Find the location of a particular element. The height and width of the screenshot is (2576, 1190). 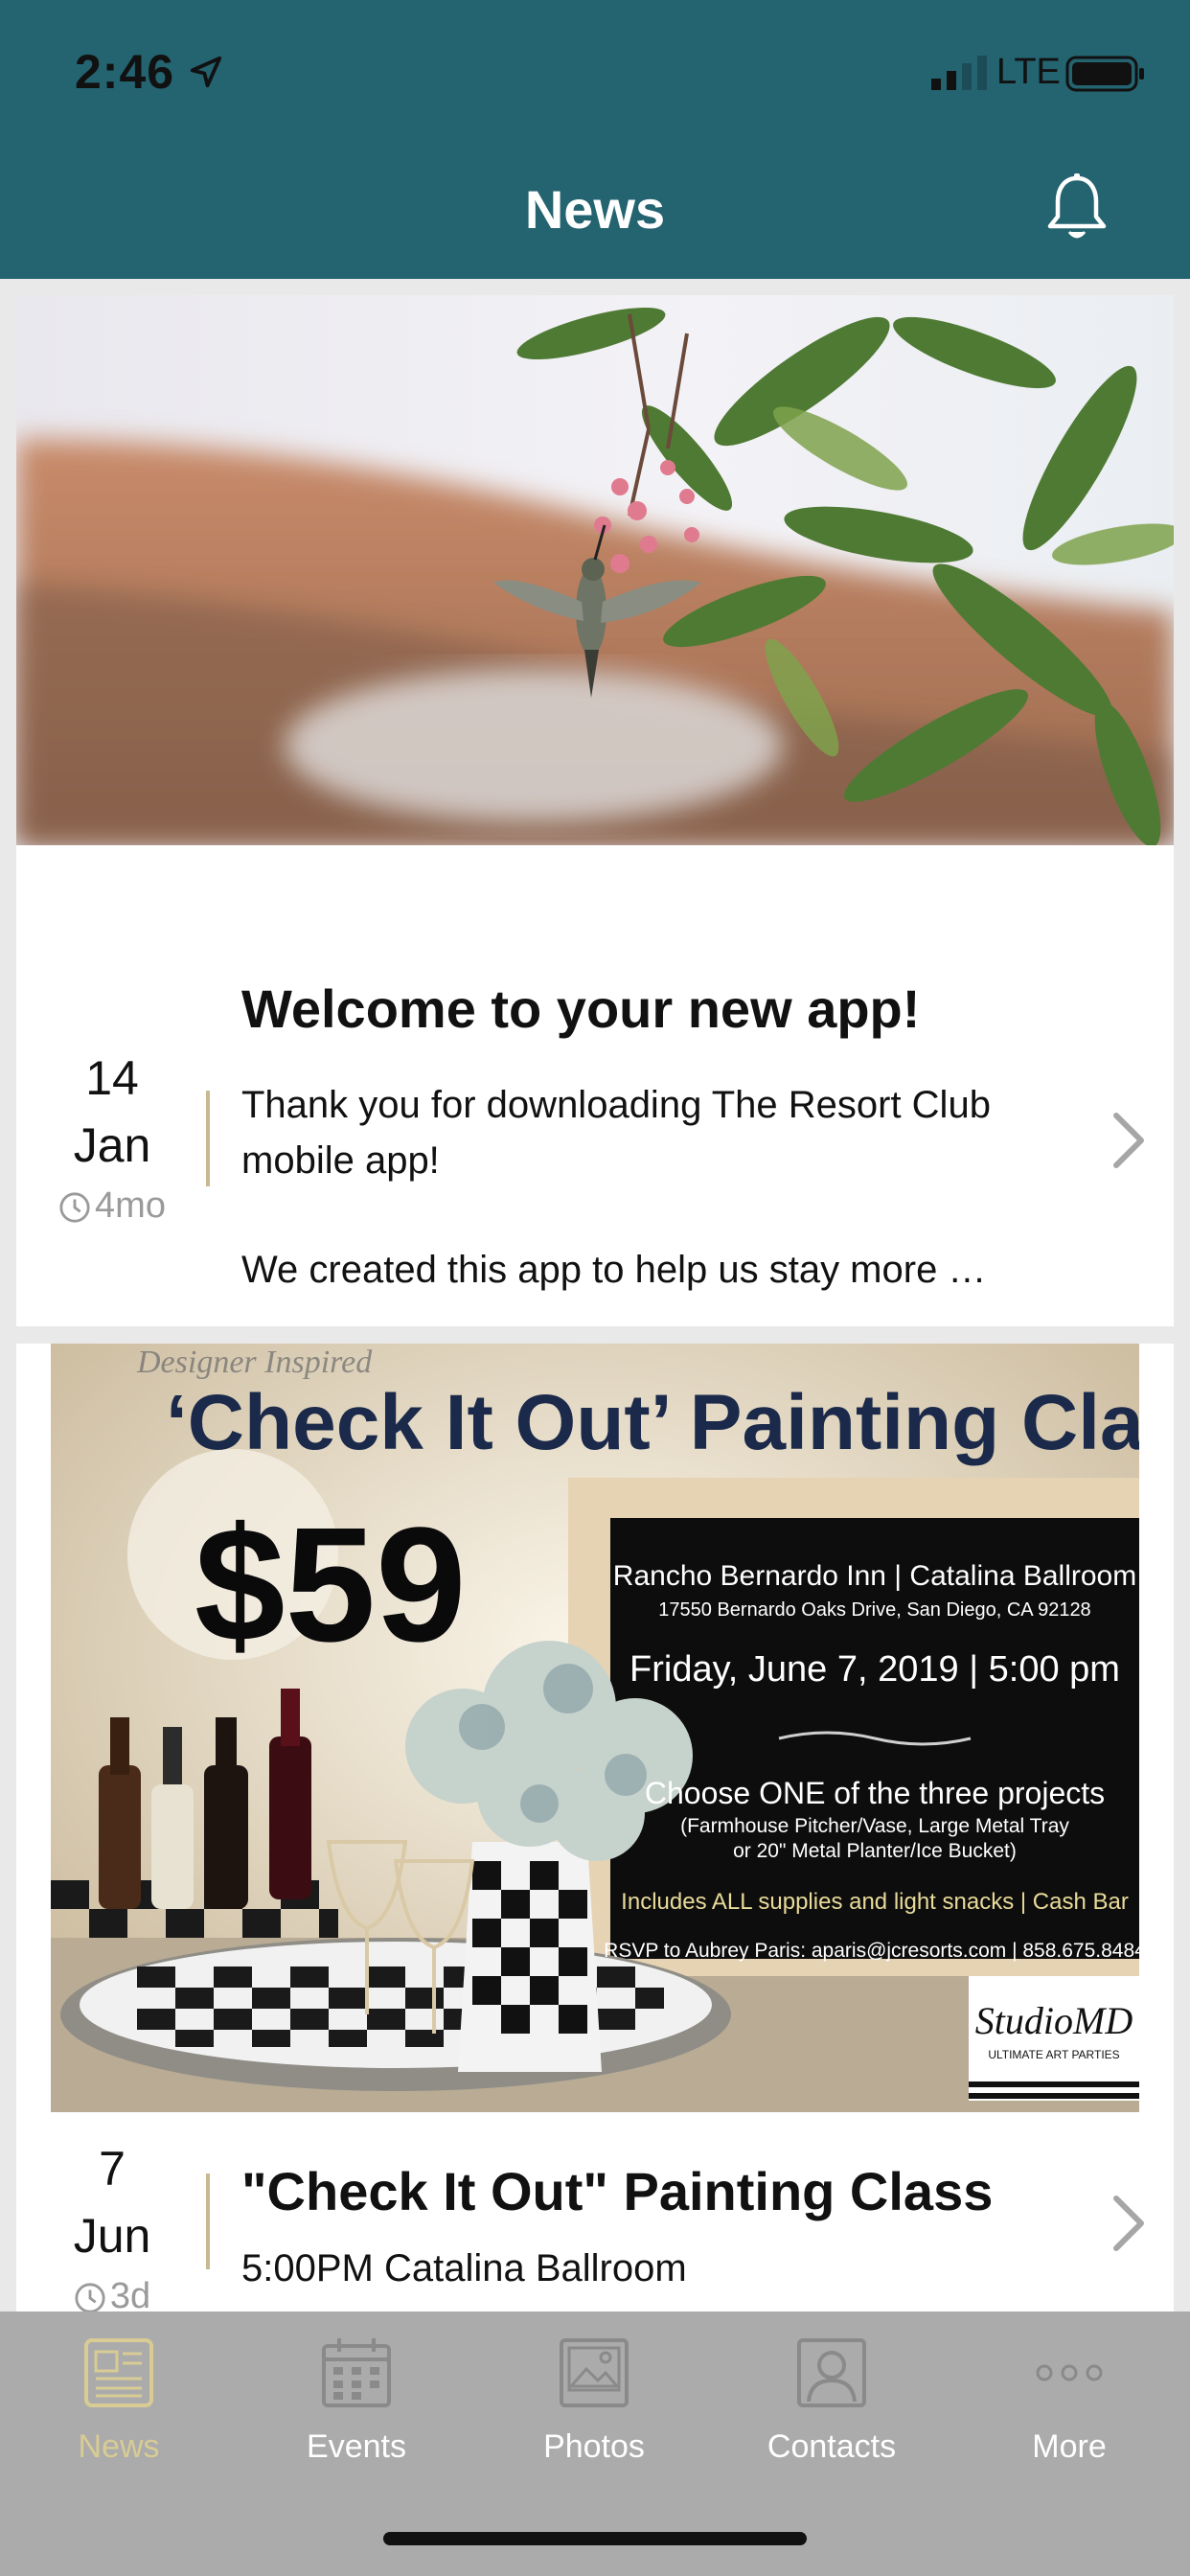

bell-icon is located at coordinates (1077, 208).